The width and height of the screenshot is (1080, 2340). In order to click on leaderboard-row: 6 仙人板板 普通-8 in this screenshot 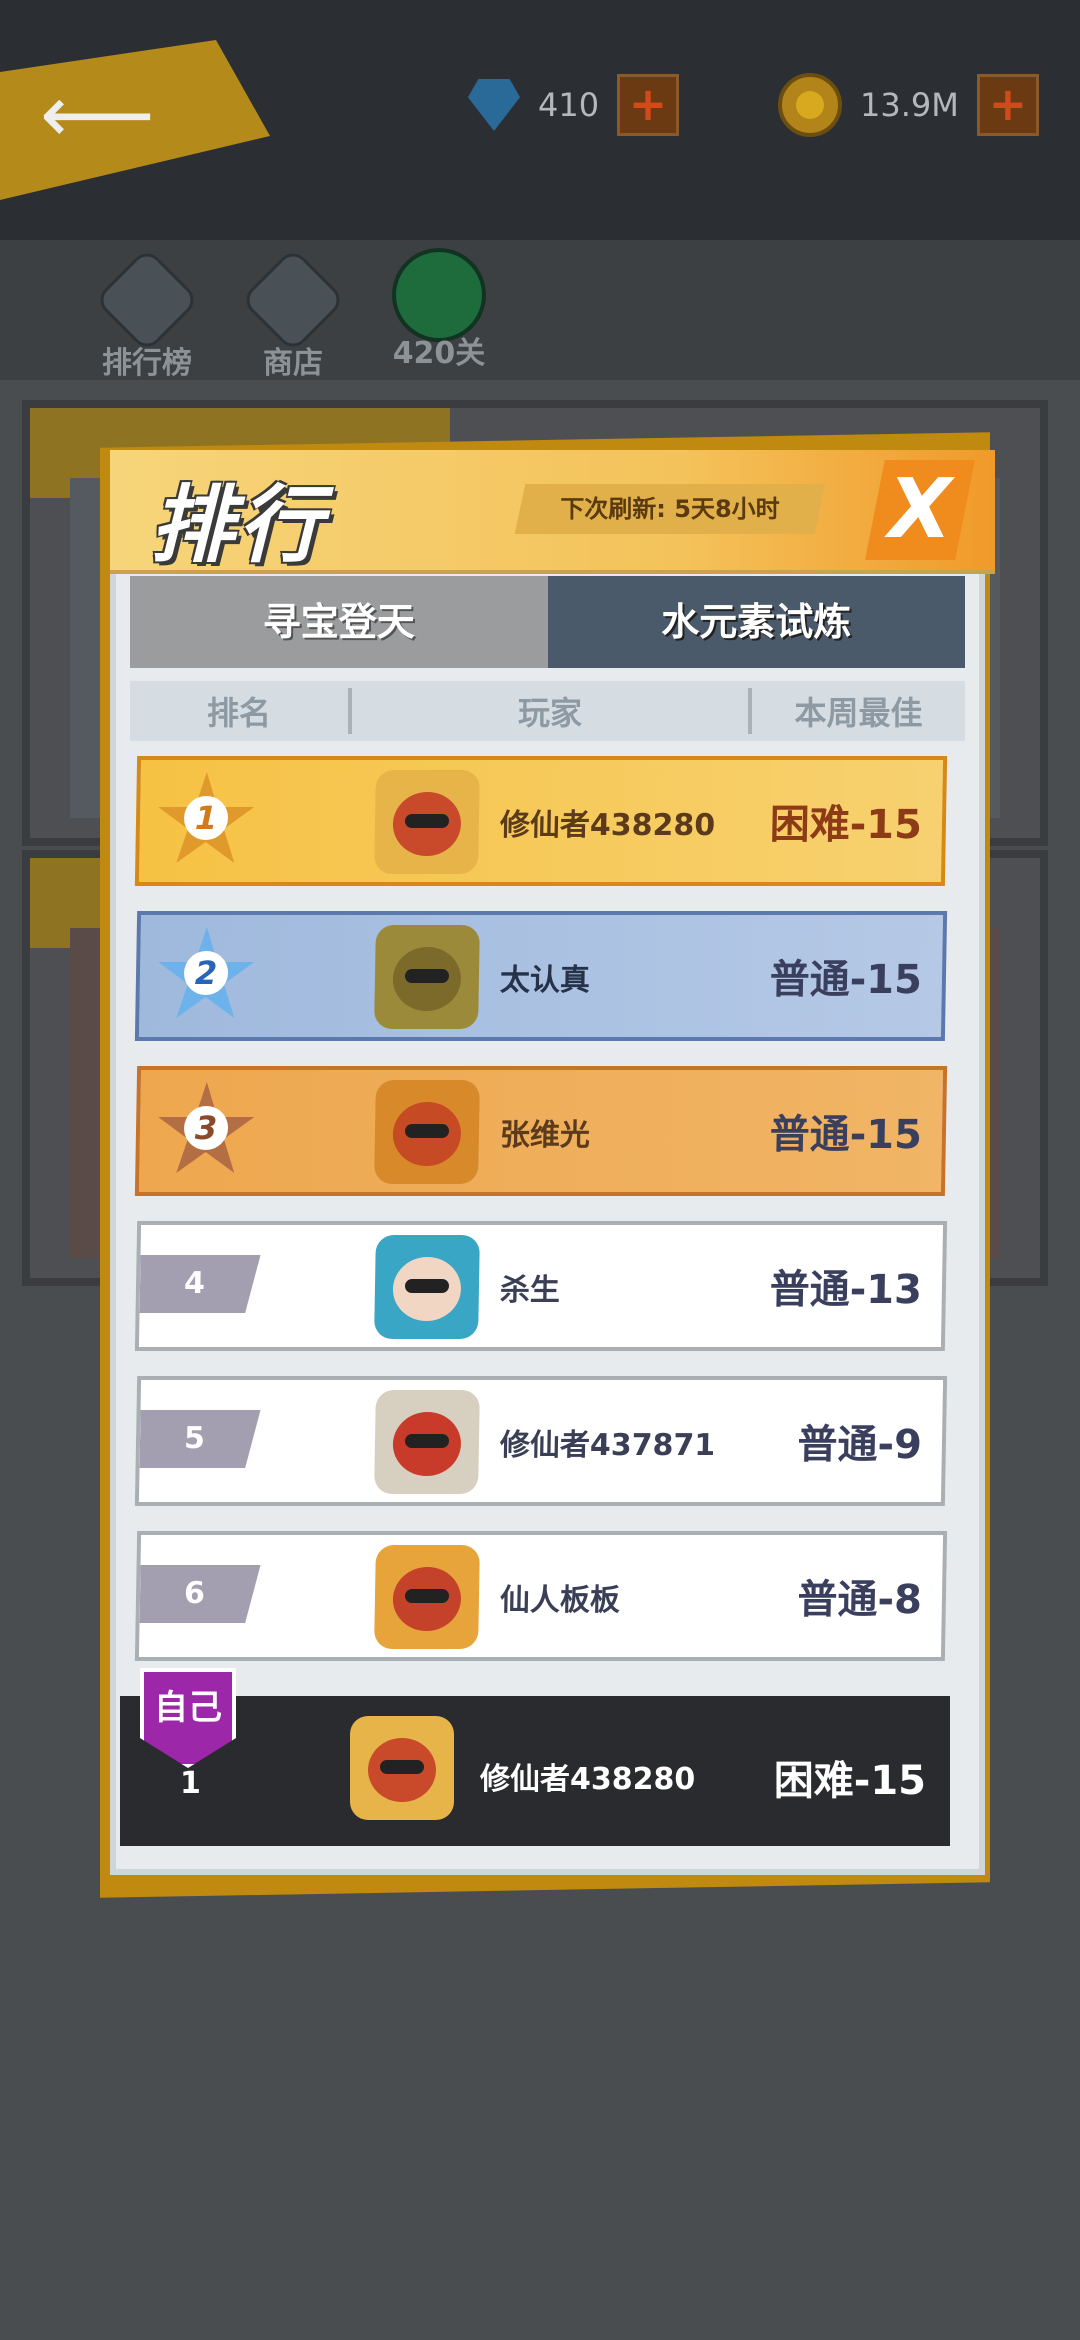, I will do `click(541, 1596)`.